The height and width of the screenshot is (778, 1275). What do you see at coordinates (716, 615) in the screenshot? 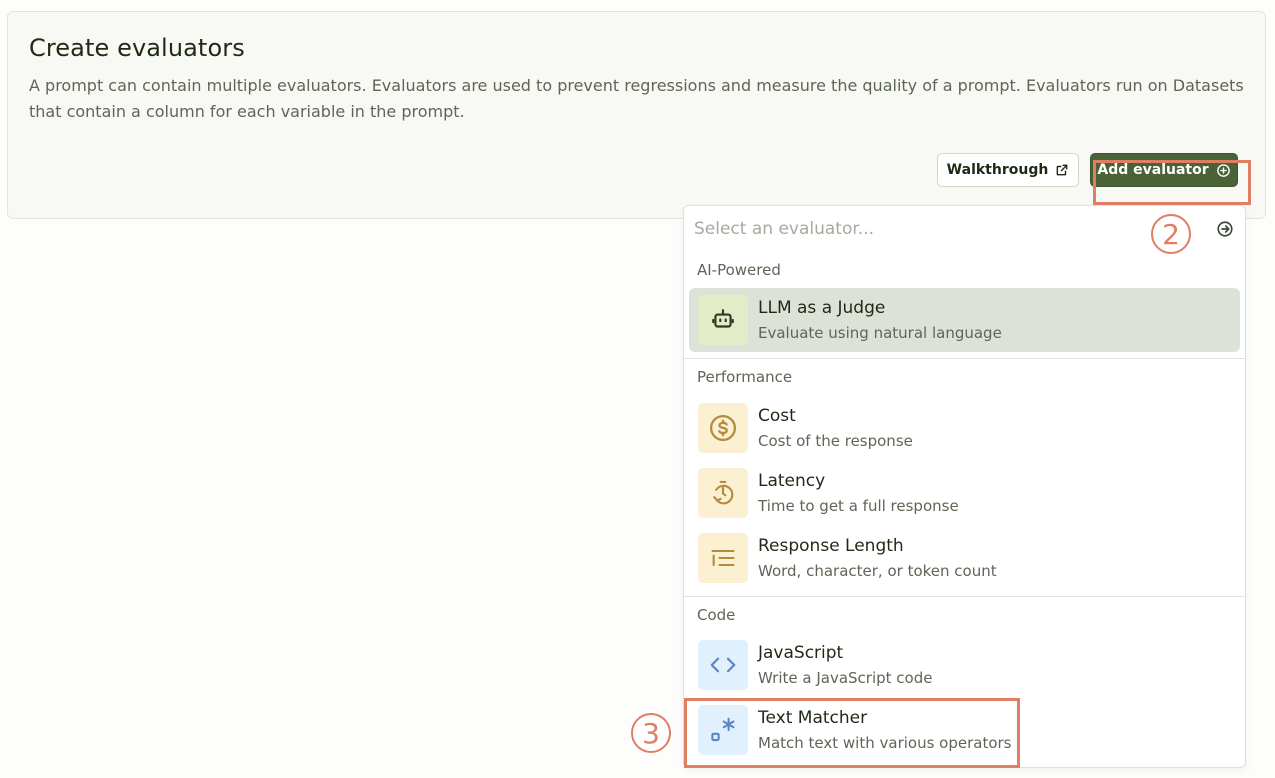
I see `group-label-code: Code` at bounding box center [716, 615].